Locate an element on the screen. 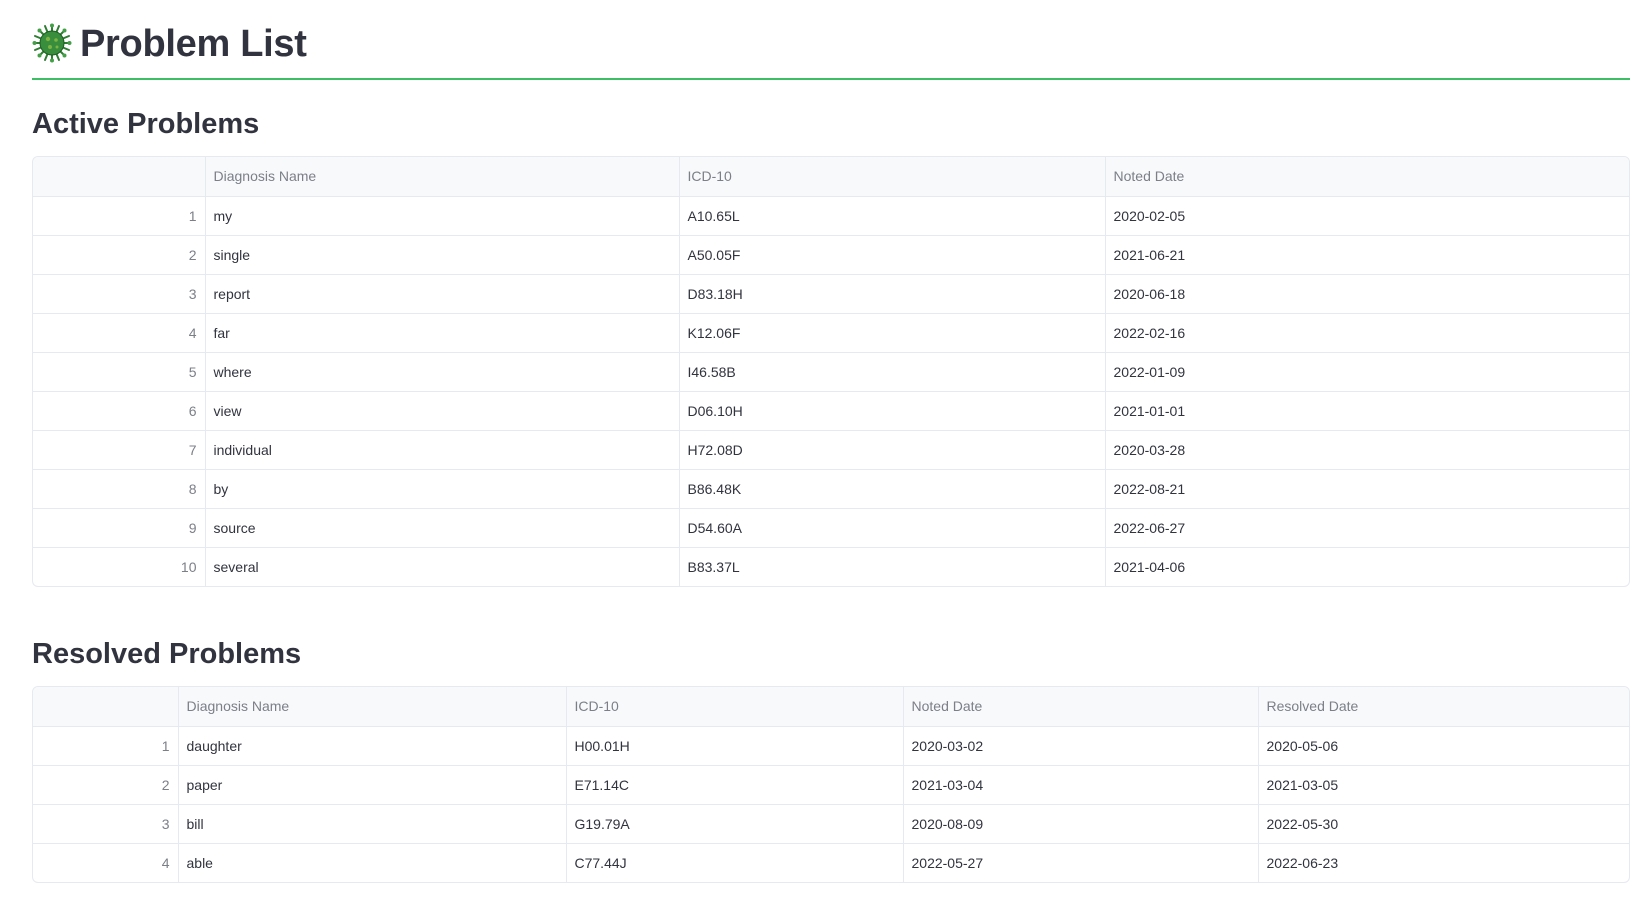  noted-date-cell: 2020-03-28 is located at coordinates (1367, 450).